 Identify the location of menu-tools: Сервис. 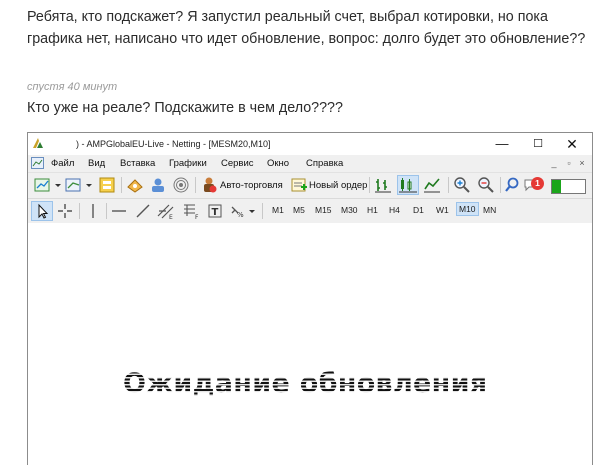
(237, 163).